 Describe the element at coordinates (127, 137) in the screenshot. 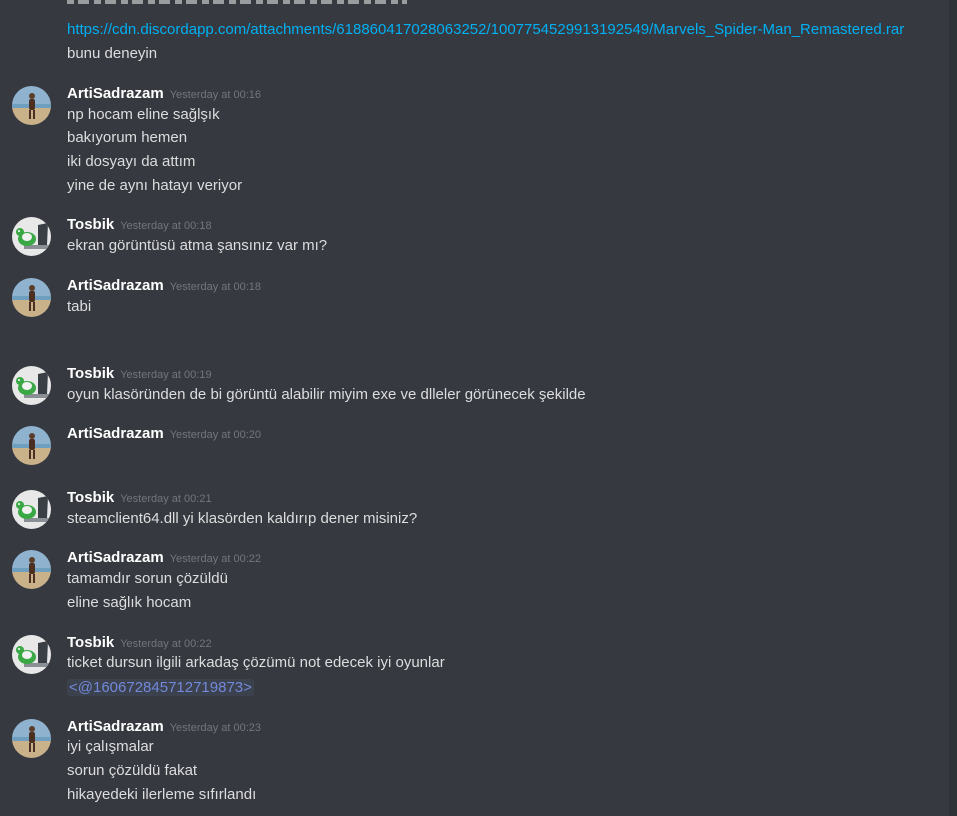

I see `message-text: bakıyorum hemen` at that location.